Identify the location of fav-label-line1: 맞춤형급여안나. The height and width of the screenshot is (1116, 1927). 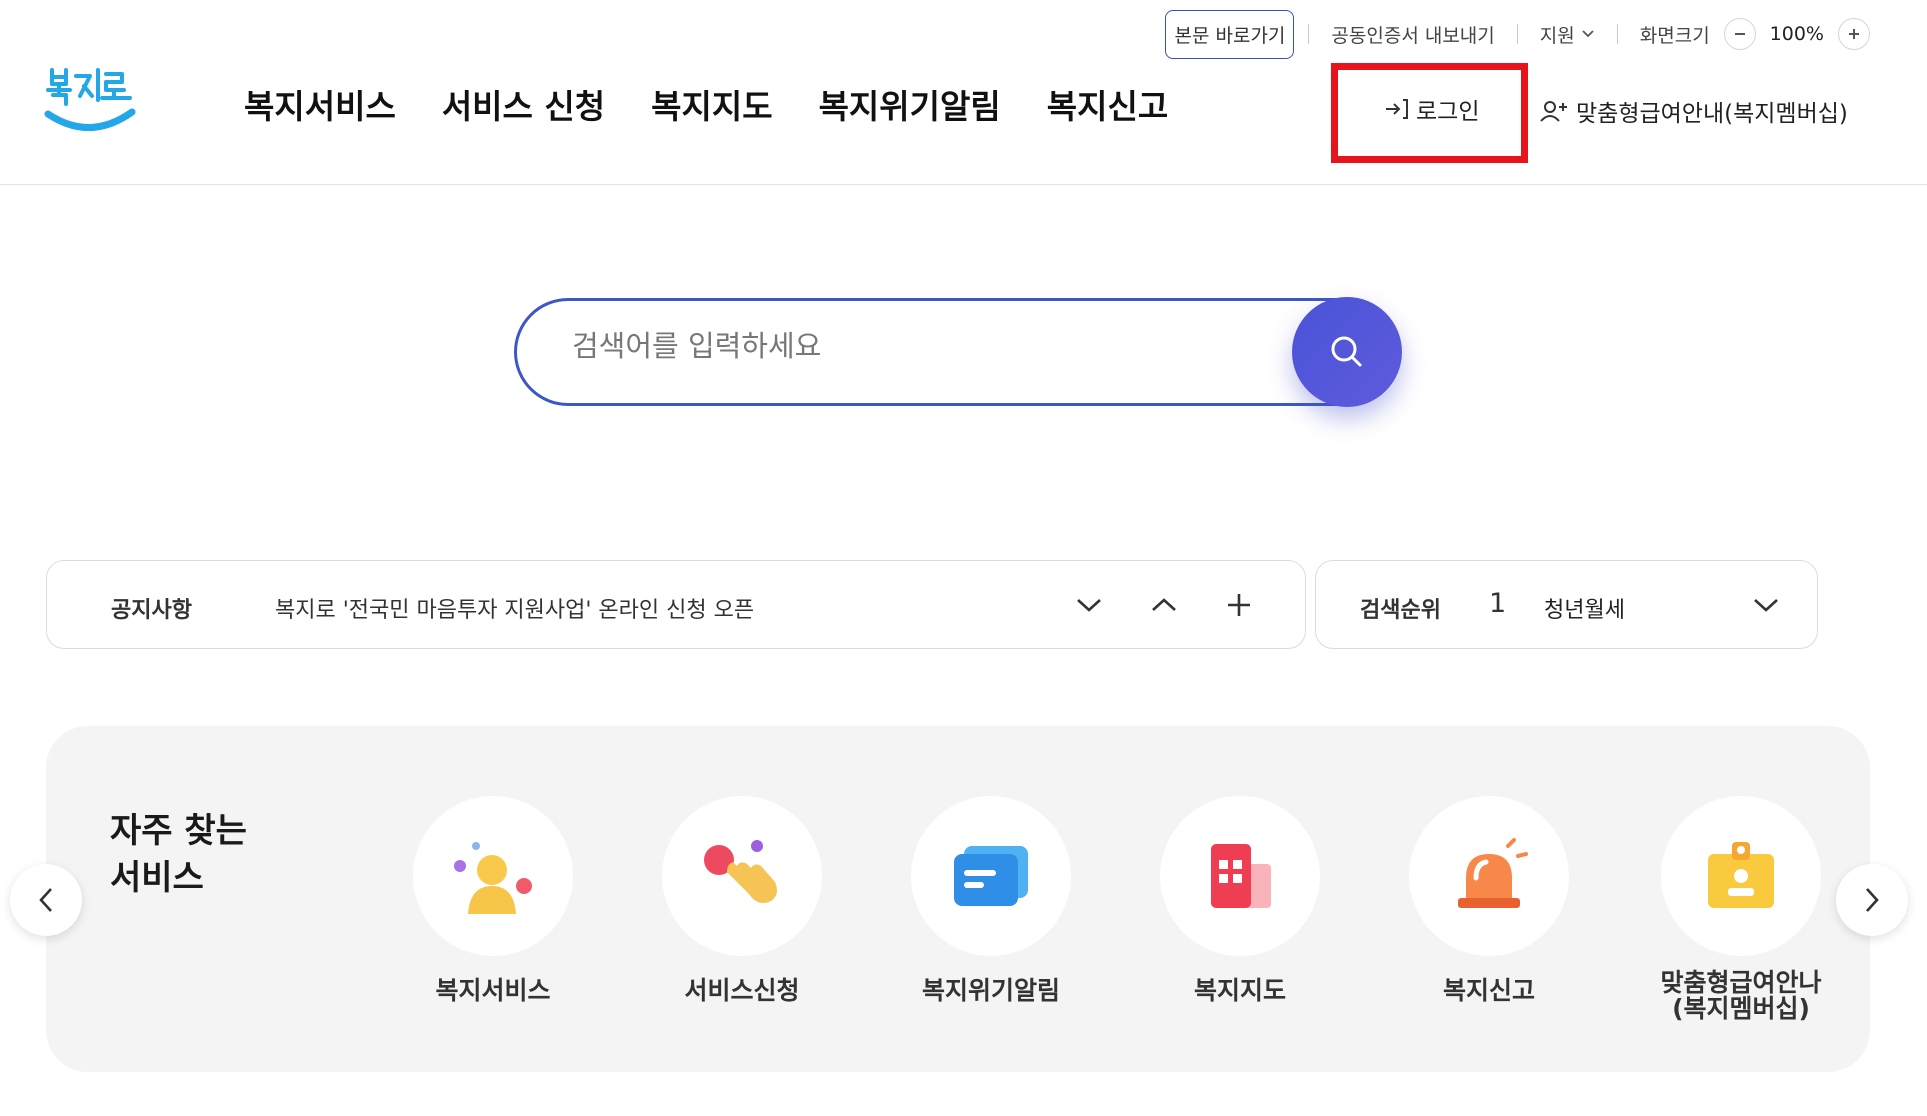
(1741, 982).